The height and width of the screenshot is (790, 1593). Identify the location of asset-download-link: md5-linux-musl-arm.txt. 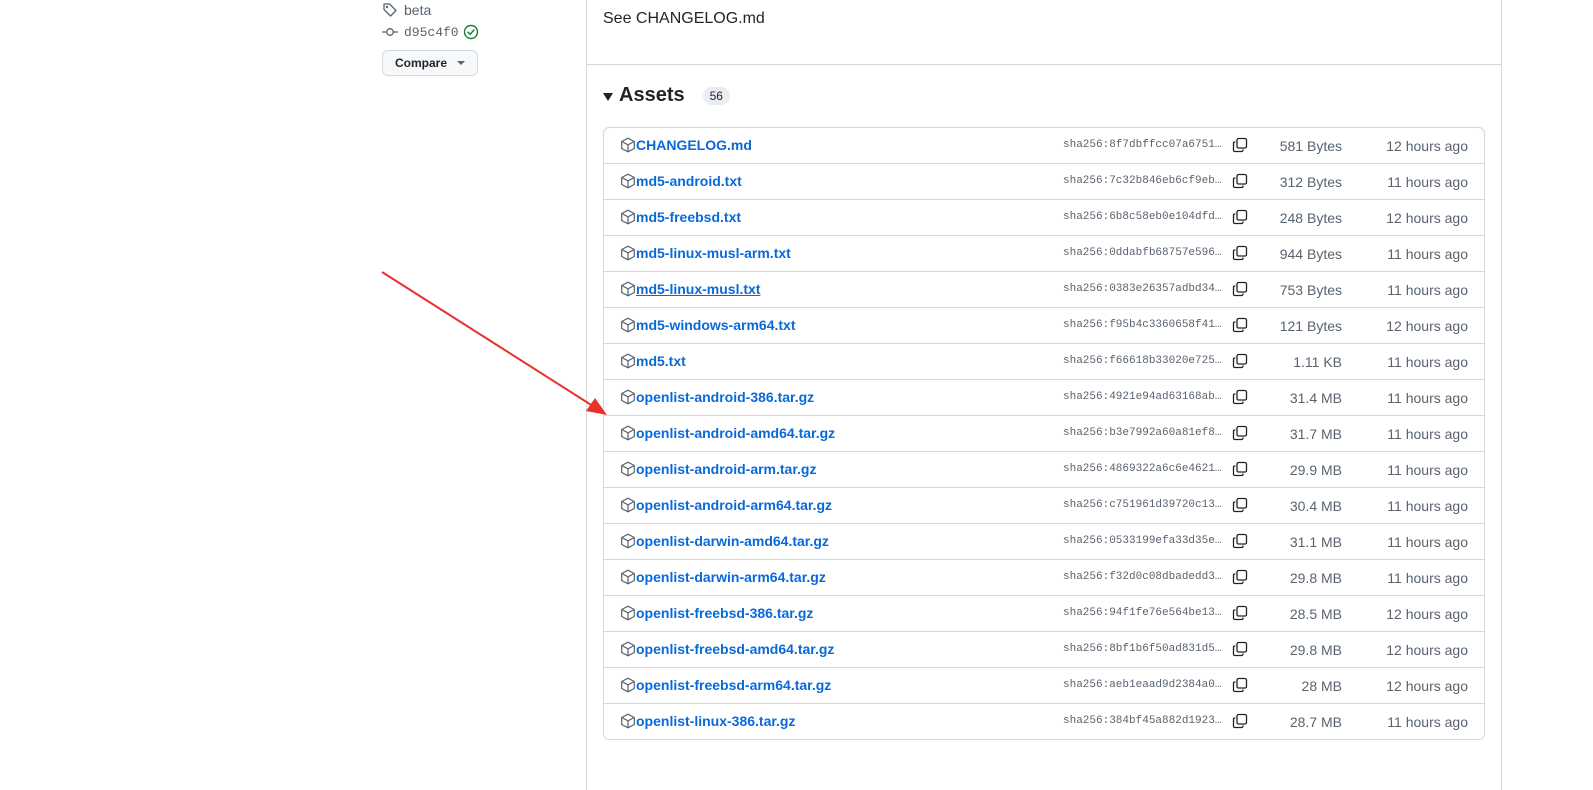
(713, 253).